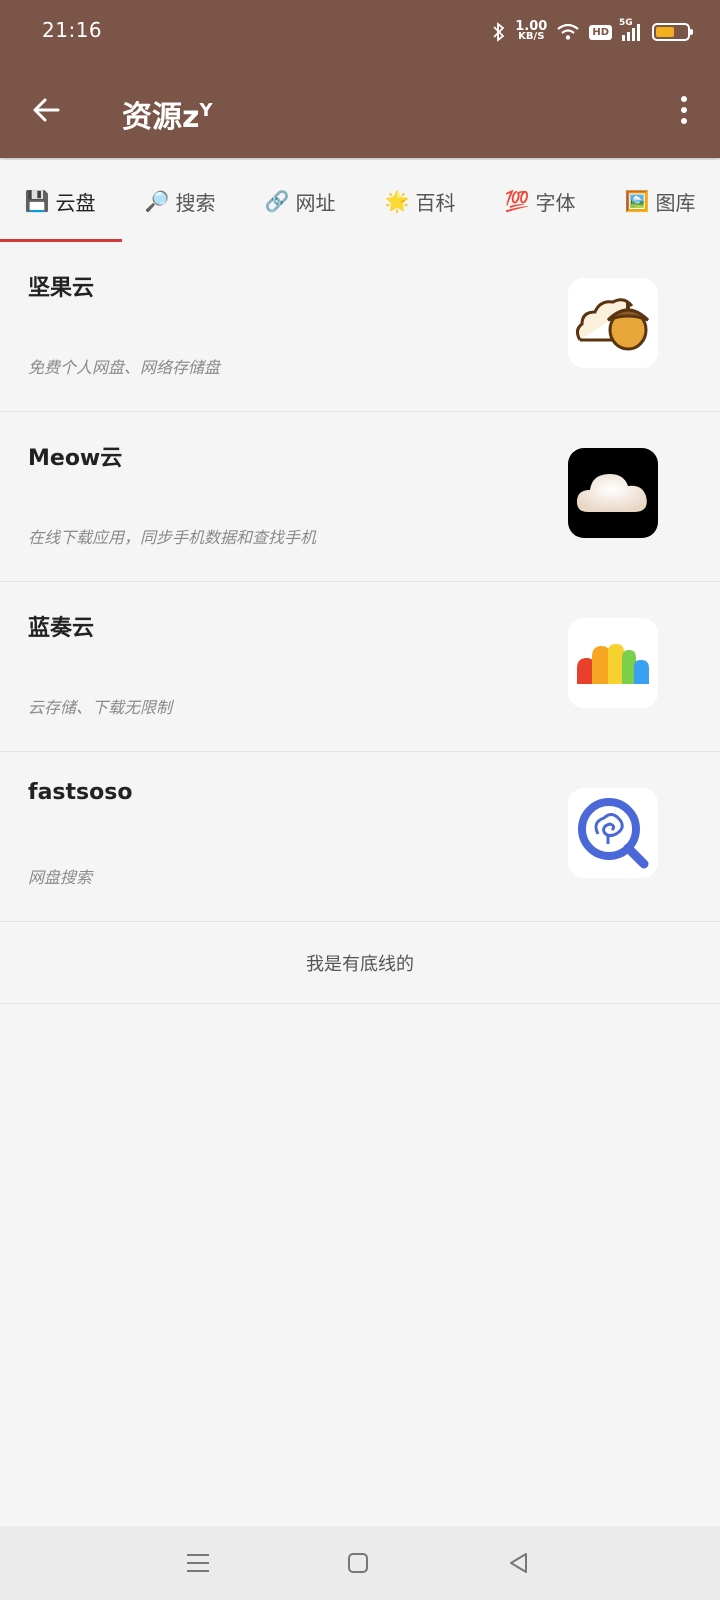 This screenshot has height=1600, width=720. Describe the element at coordinates (124, 367) in the screenshot. I see `item-description: 免费个人网盘、网络存储盘` at that location.